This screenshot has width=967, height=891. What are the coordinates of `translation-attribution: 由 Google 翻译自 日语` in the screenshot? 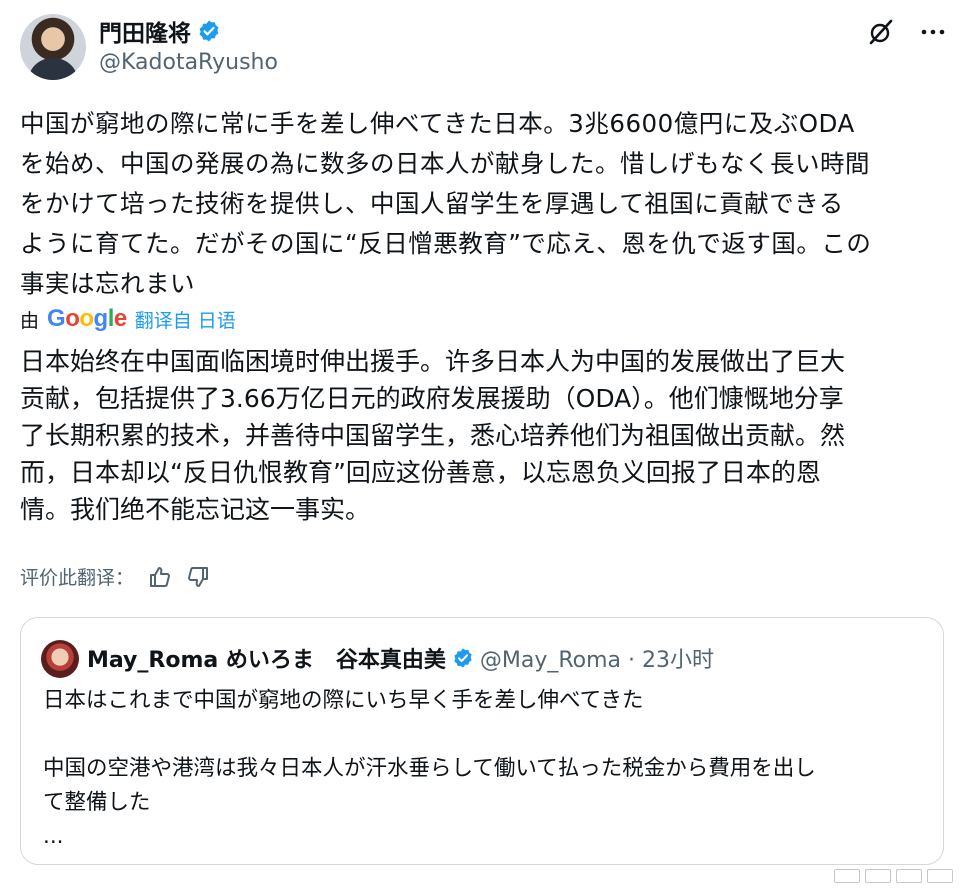 It's located at (128, 319).